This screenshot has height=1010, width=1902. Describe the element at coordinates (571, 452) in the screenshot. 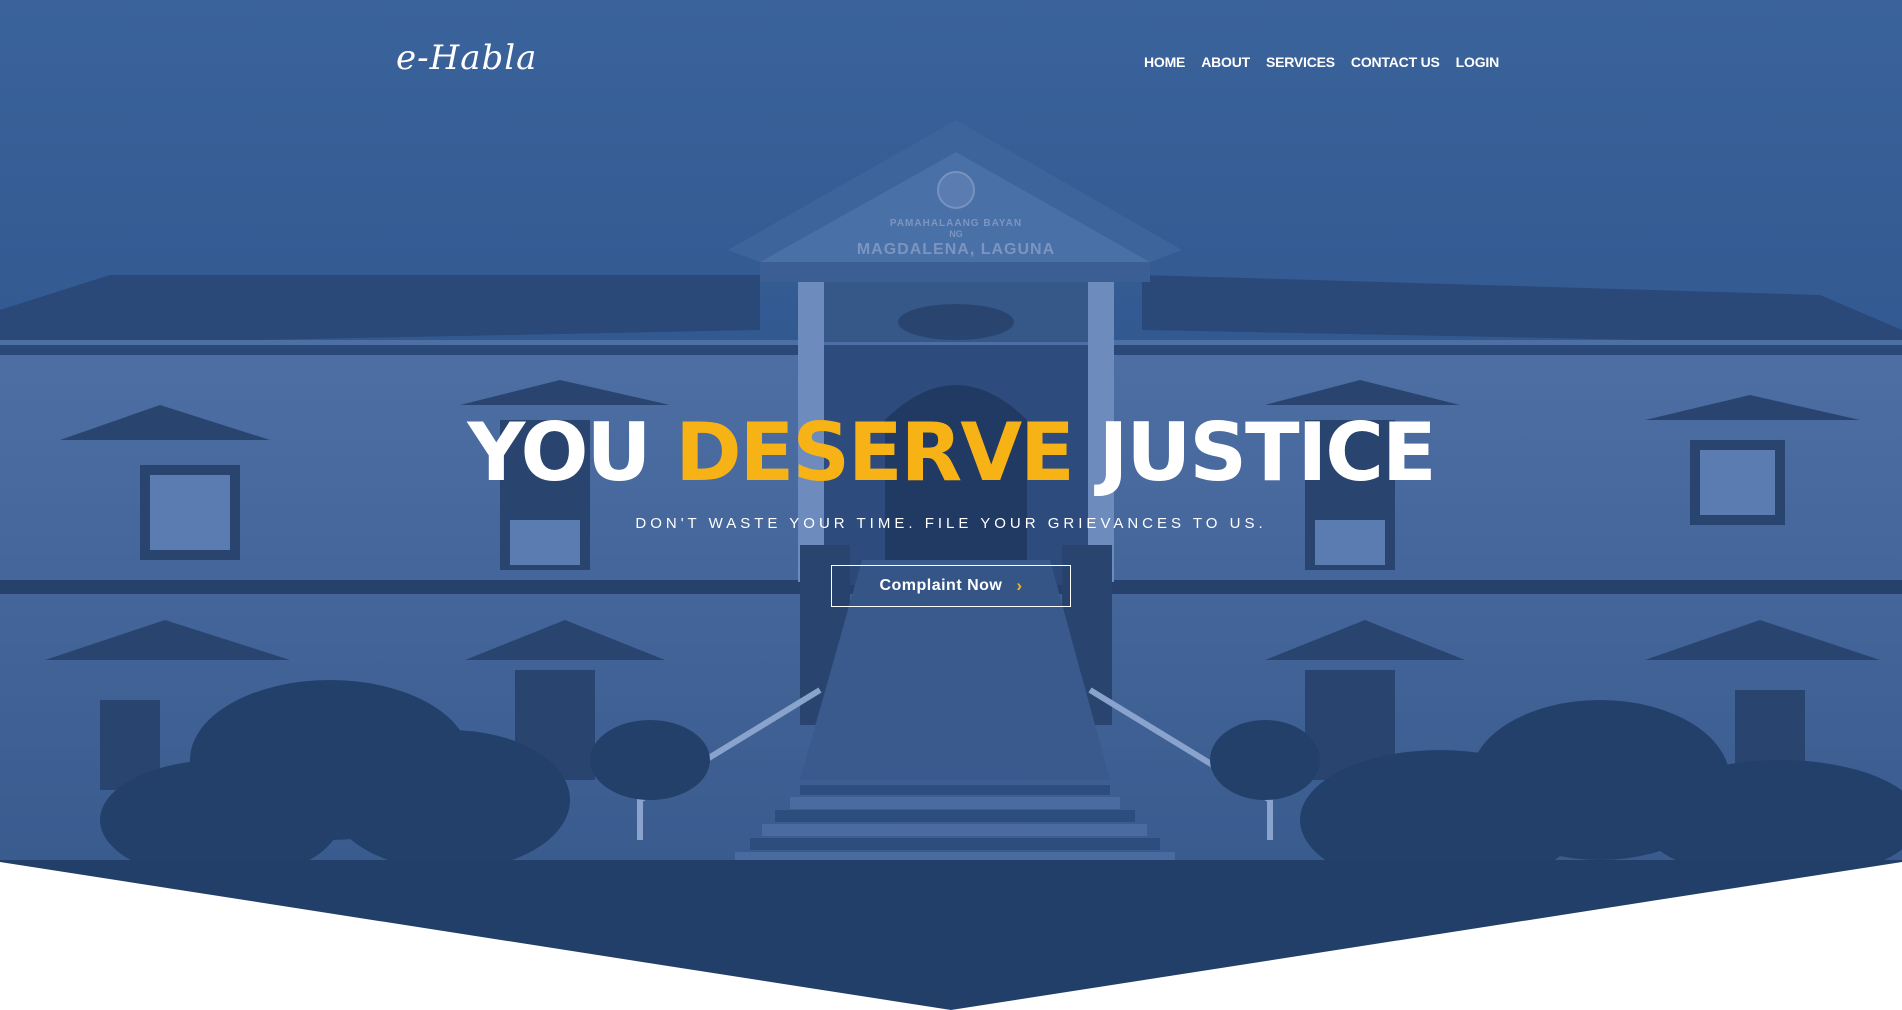

I see `headline-part-1: YOU` at that location.